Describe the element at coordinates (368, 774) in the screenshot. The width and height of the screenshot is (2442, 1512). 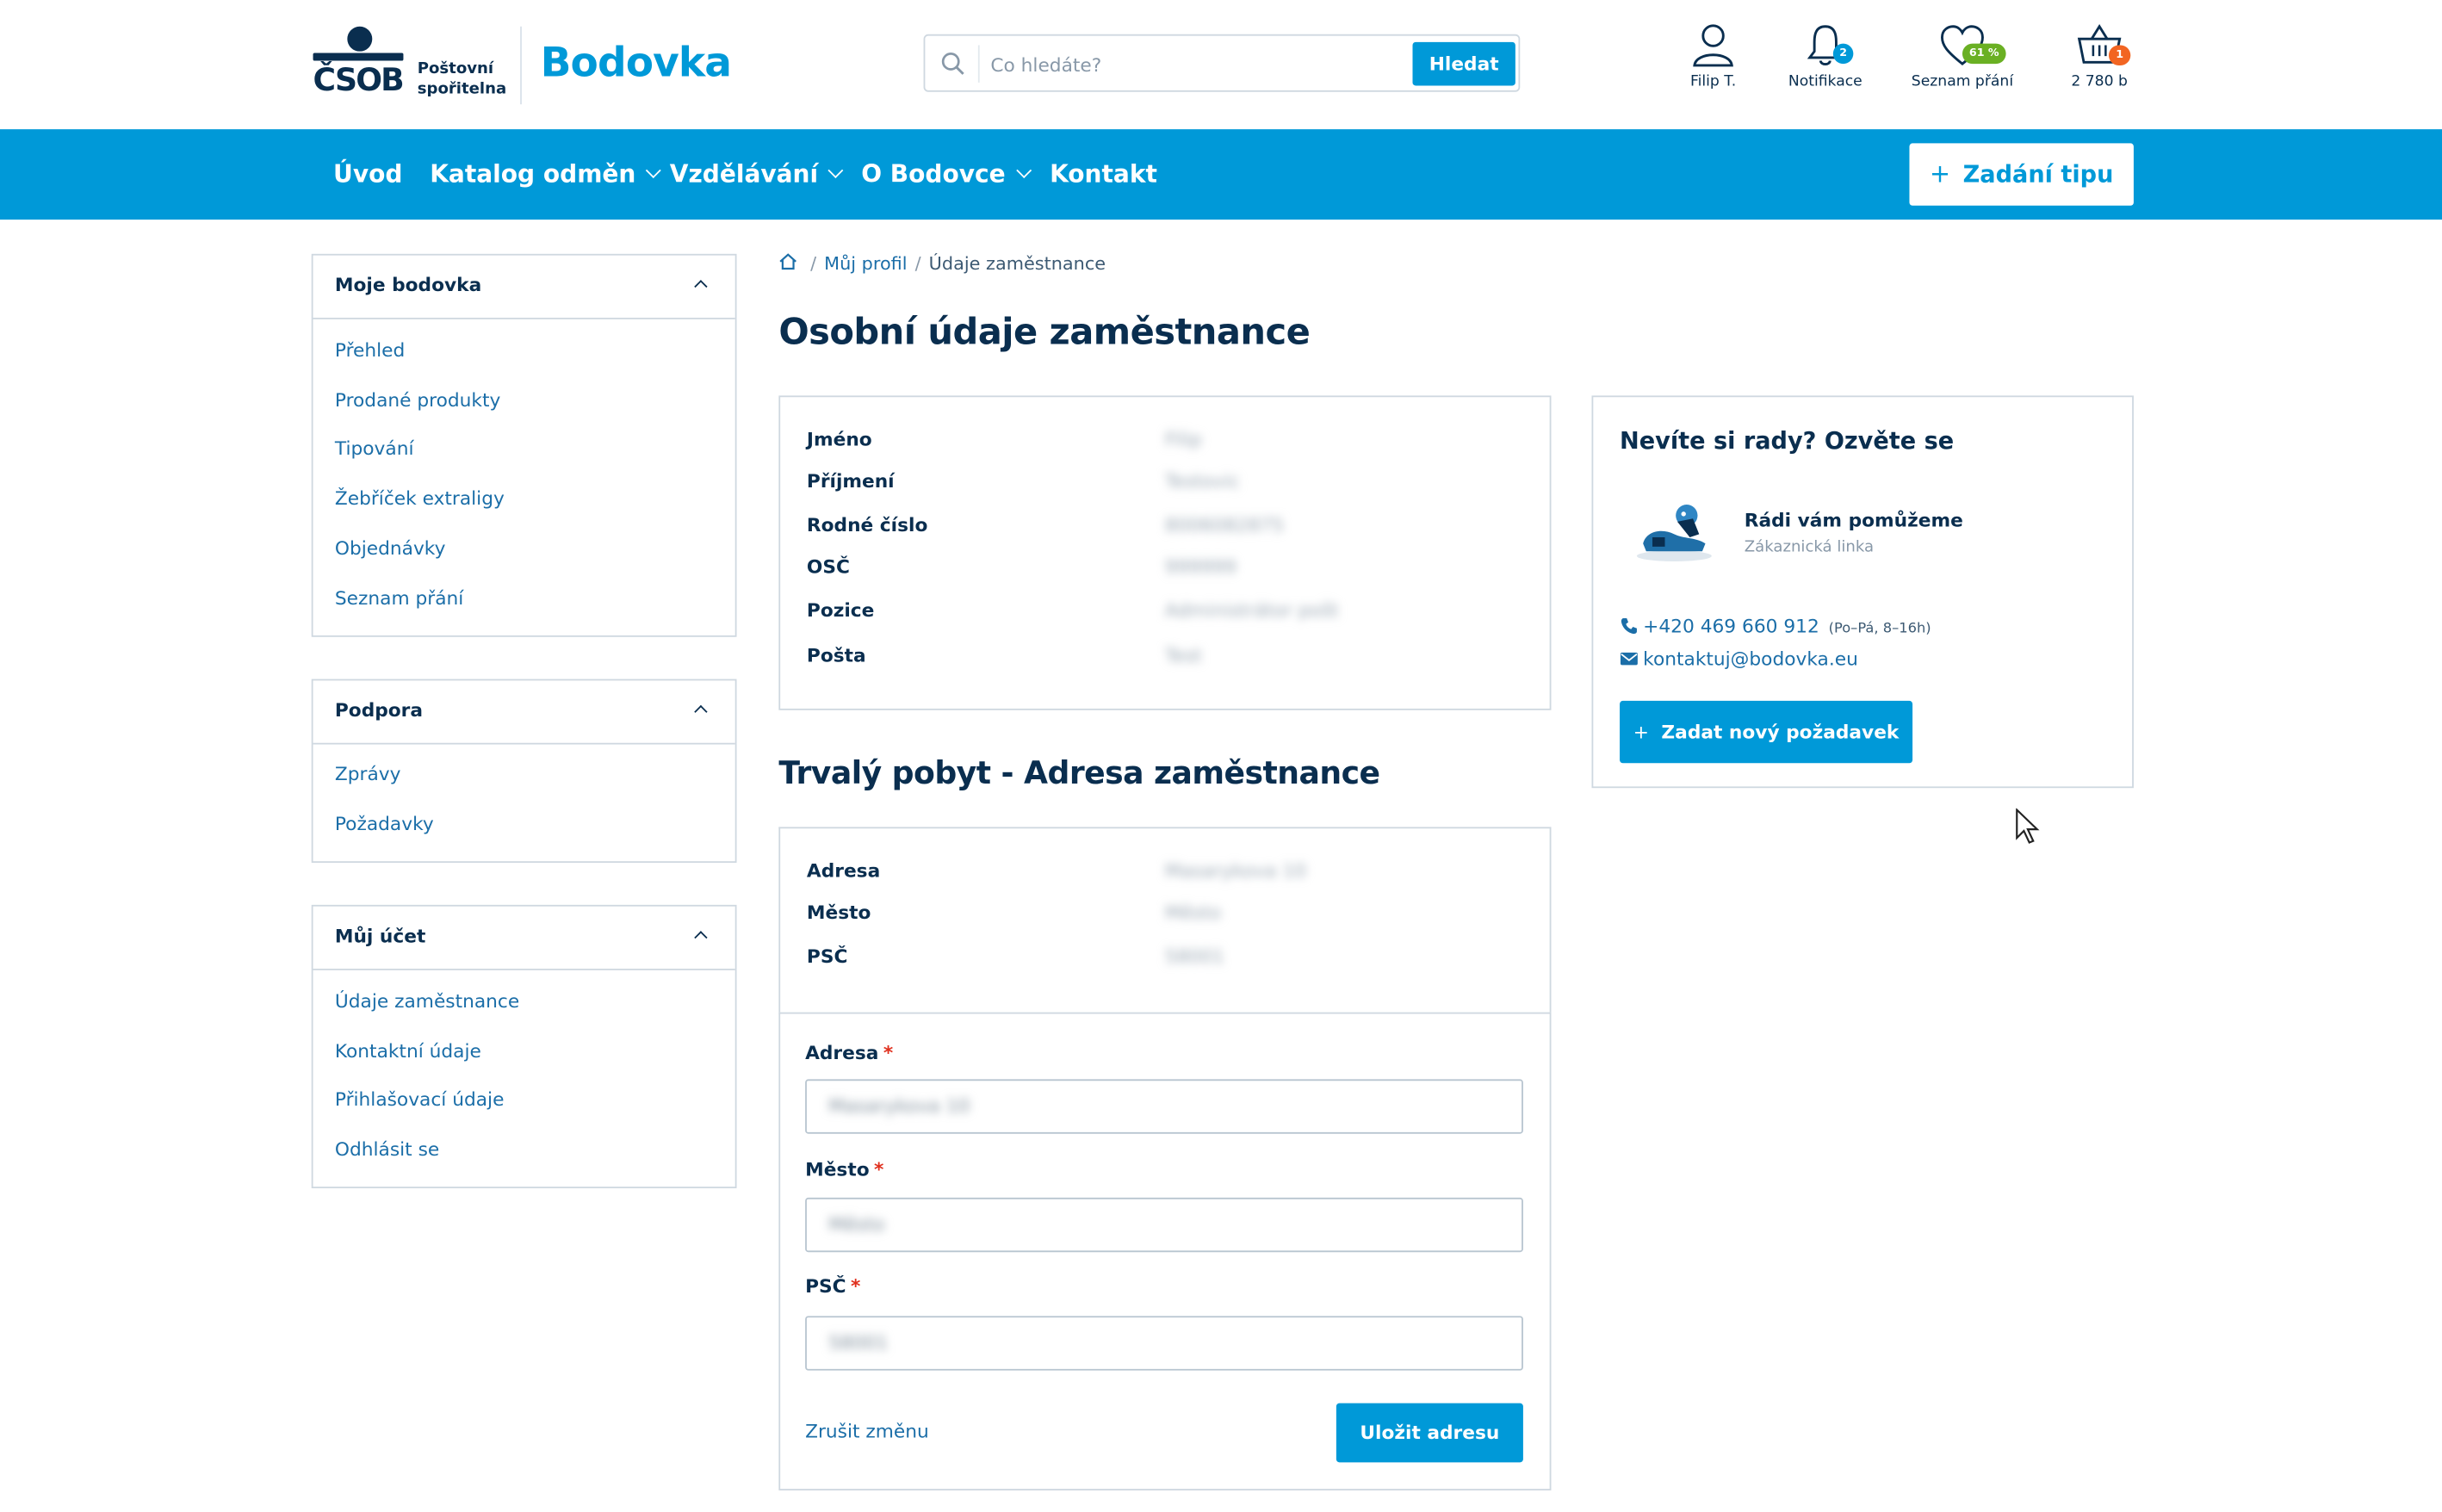
I see `sidebar-item-zpravy: Zprávy` at that location.